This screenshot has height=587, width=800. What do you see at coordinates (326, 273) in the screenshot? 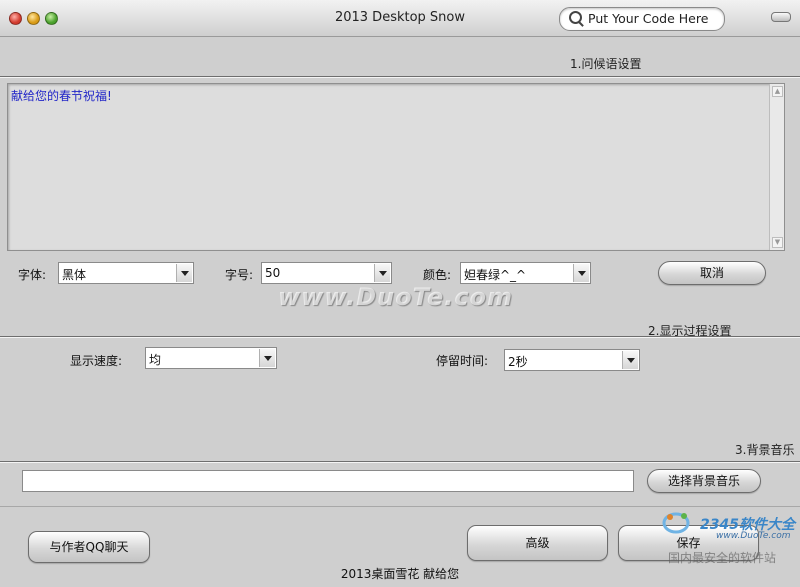
I see `size-select: 50` at bounding box center [326, 273].